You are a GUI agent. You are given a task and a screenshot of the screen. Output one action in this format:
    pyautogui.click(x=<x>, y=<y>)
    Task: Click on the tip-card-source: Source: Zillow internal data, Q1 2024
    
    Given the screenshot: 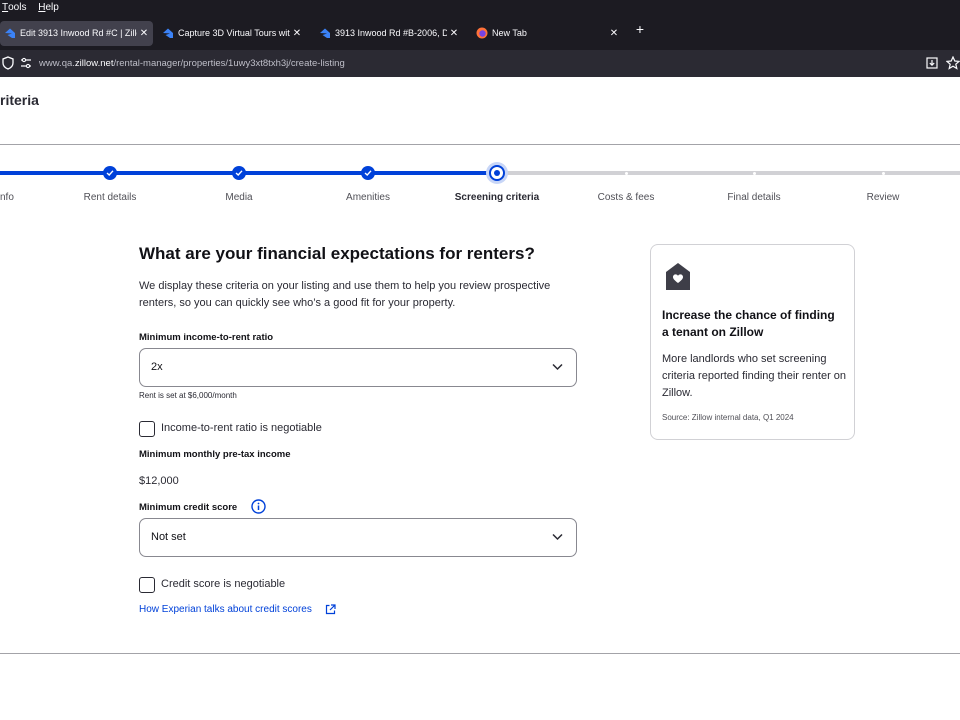 What is the action you would take?
    pyautogui.click(x=728, y=417)
    